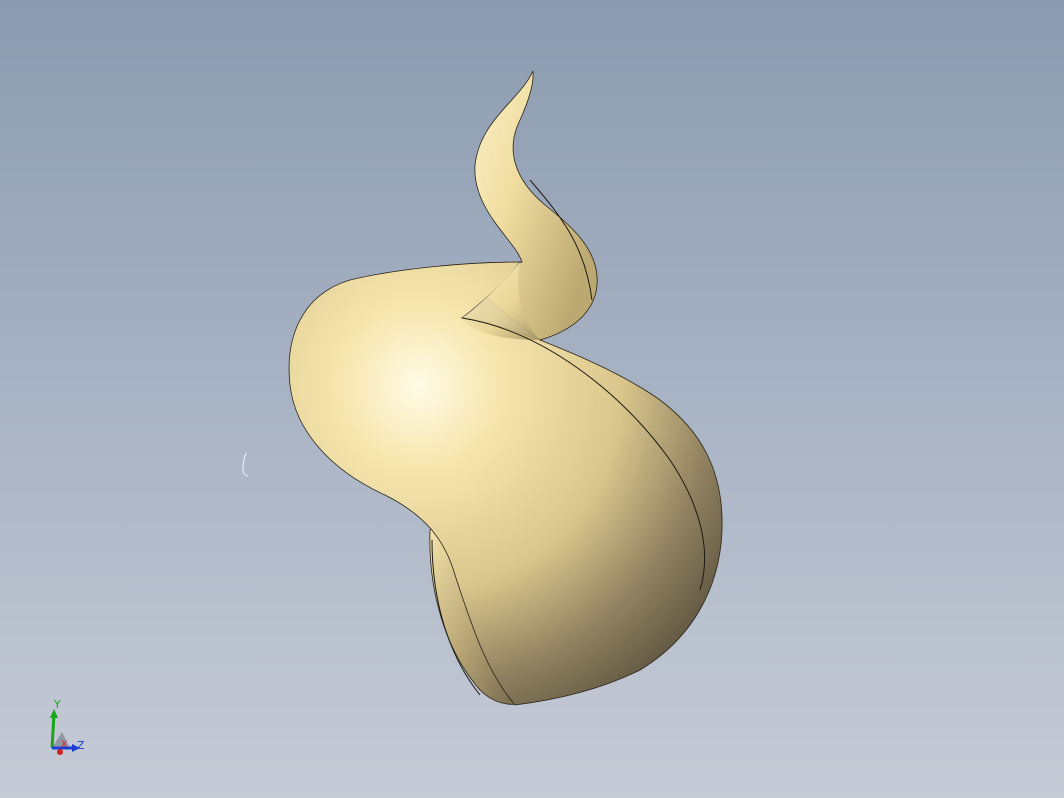 The height and width of the screenshot is (798, 1064). Describe the element at coordinates (245, 464) in the screenshot. I see `cursor-mark` at that location.